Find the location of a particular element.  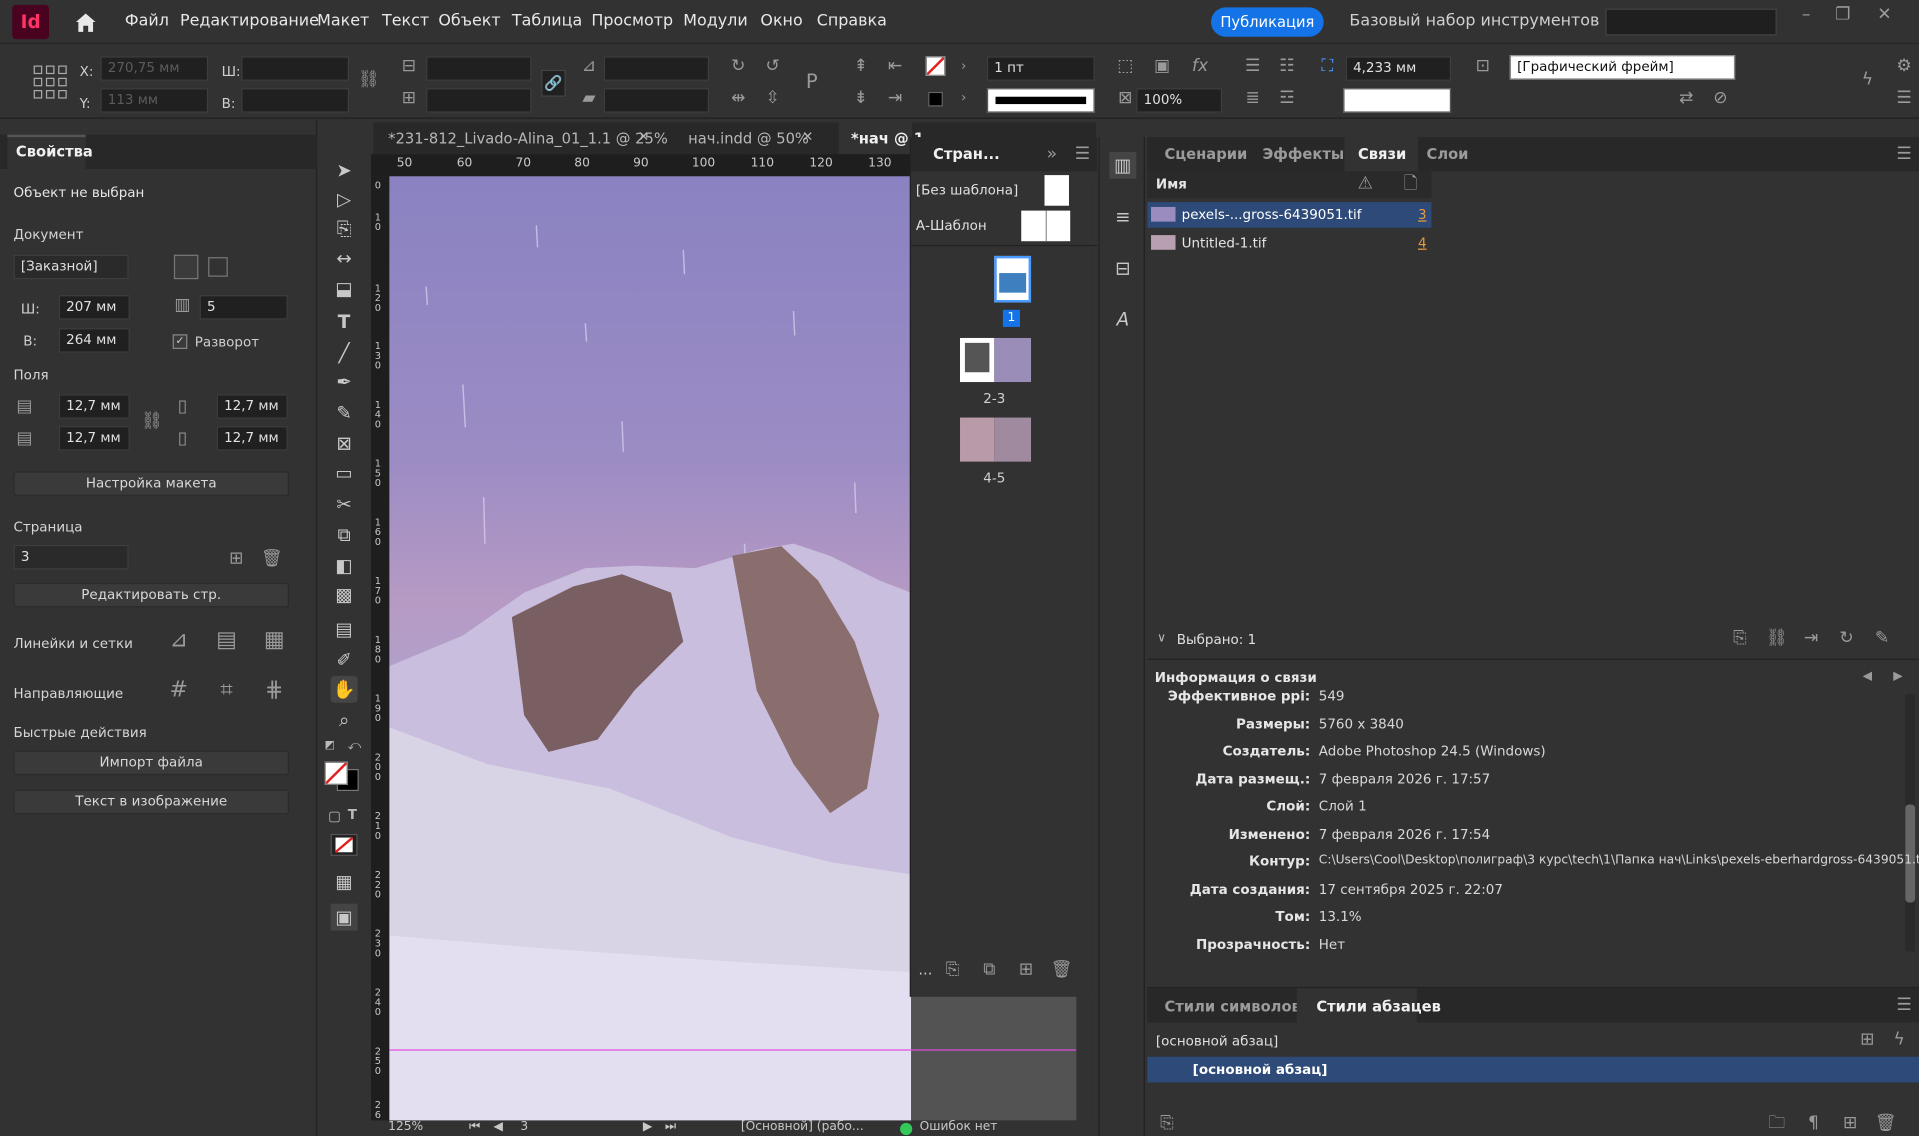

prev-link-icon: ◀ is located at coordinates (1867, 677).